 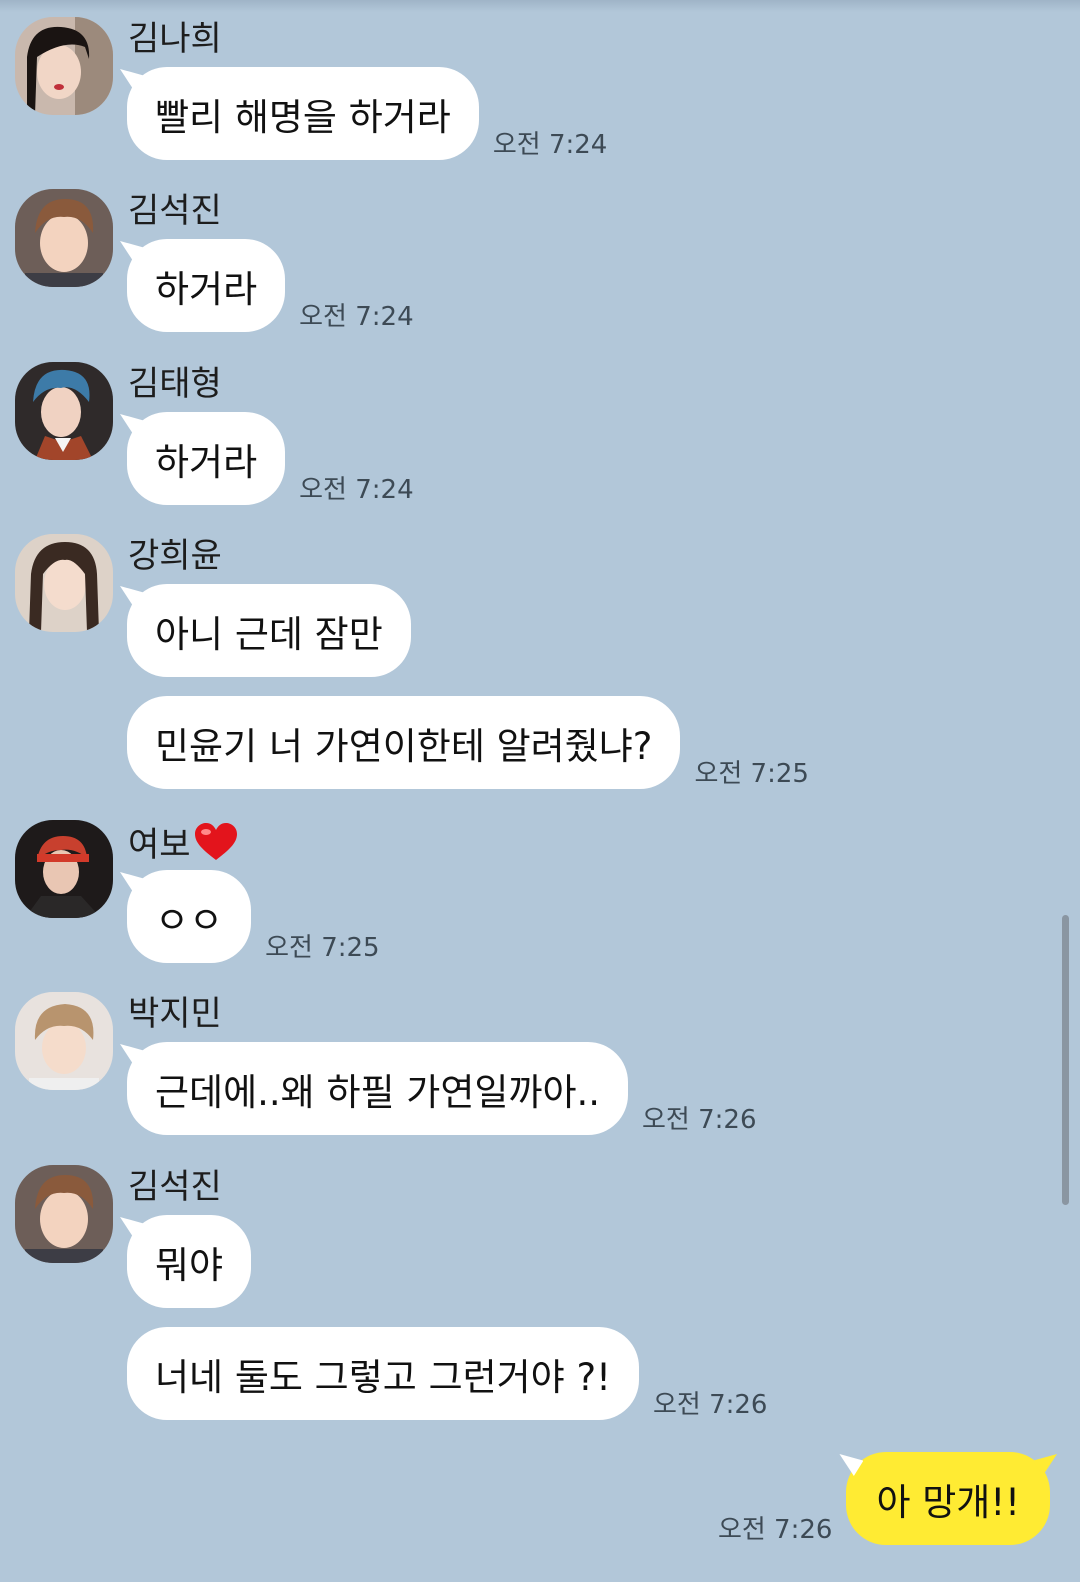 I want to click on sender-name: 강희윤, so click(x=175, y=556).